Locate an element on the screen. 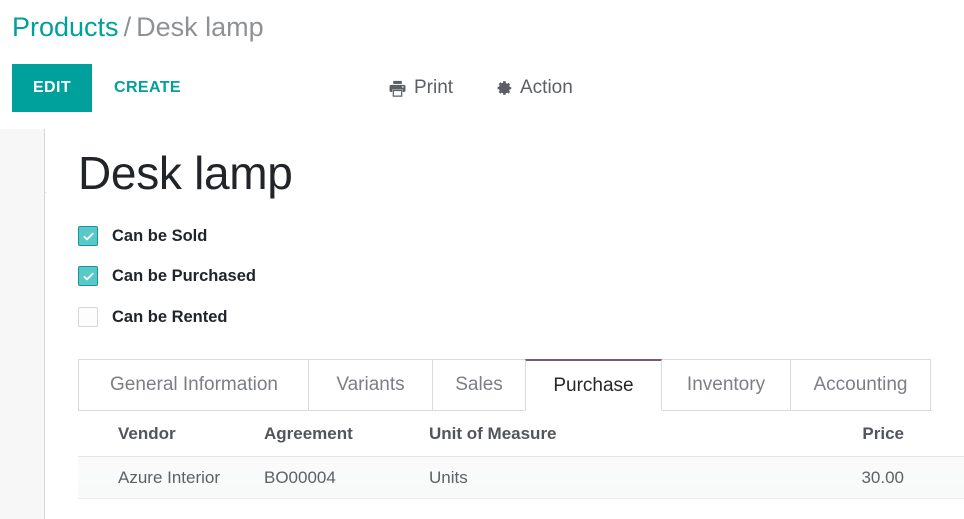  field-can-be-rented: Can be Rented is located at coordinates (153, 317).